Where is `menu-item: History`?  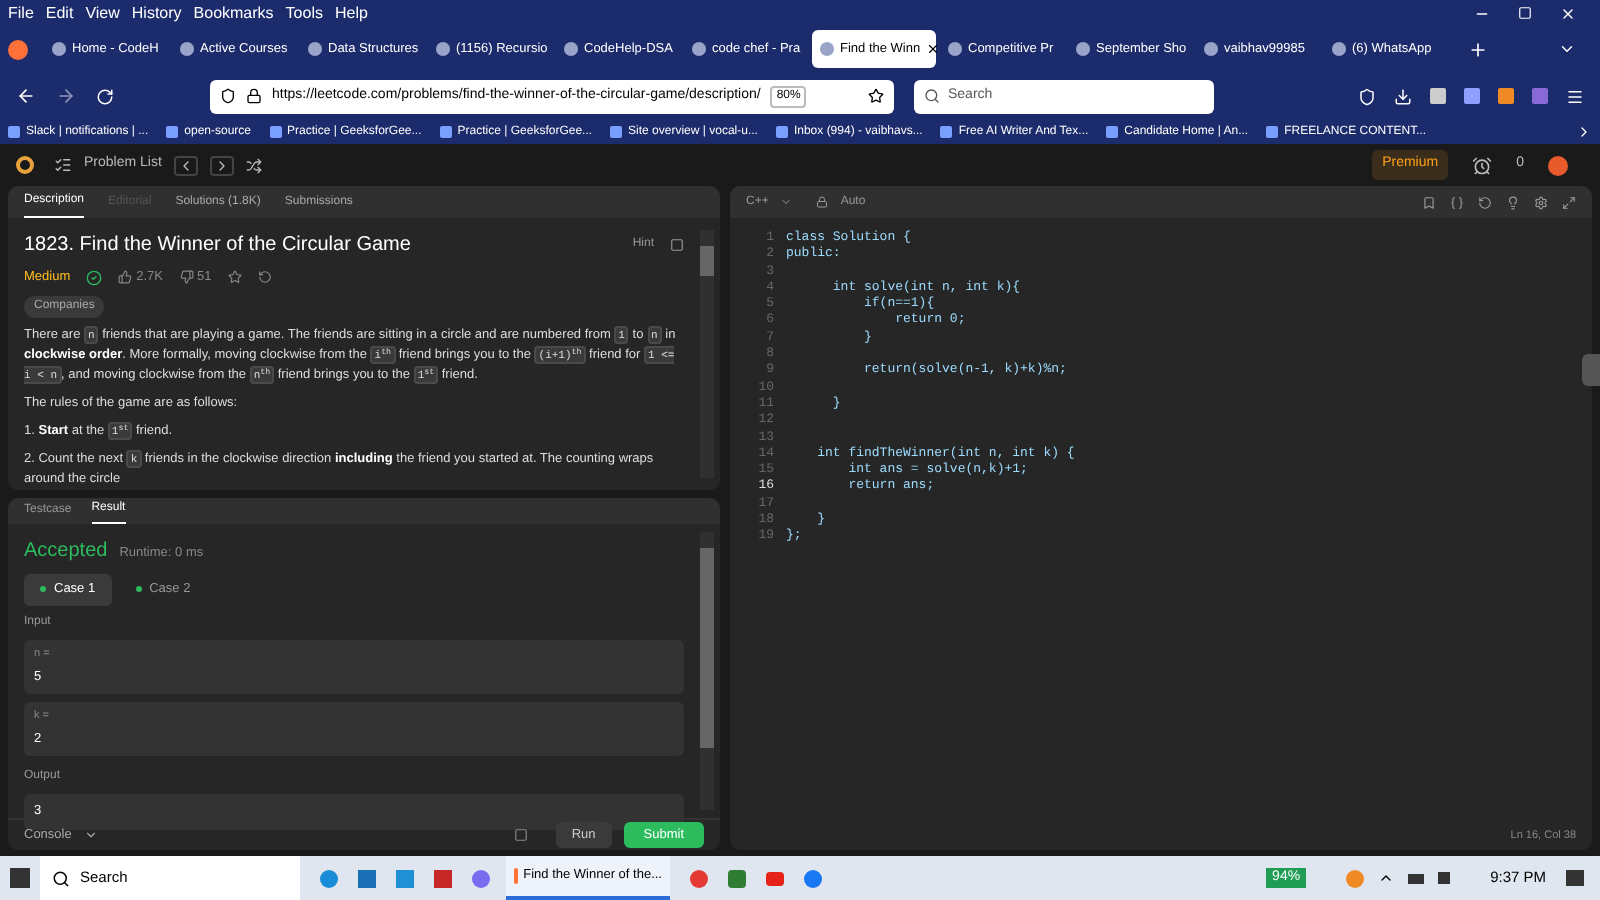
menu-item: History is located at coordinates (156, 13).